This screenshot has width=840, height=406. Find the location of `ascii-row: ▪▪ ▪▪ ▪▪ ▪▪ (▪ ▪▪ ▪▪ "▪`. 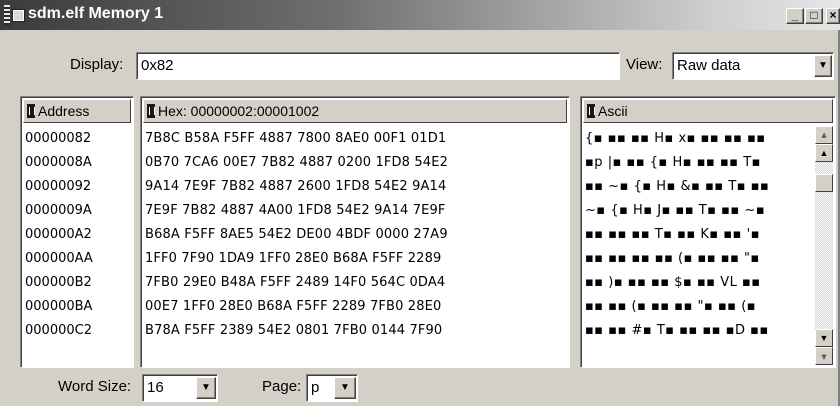

ascii-row: ▪▪ ▪▪ ▪▪ ▪▪ (▪ ▪▪ ▪▪ "▪ is located at coordinates (699, 259).